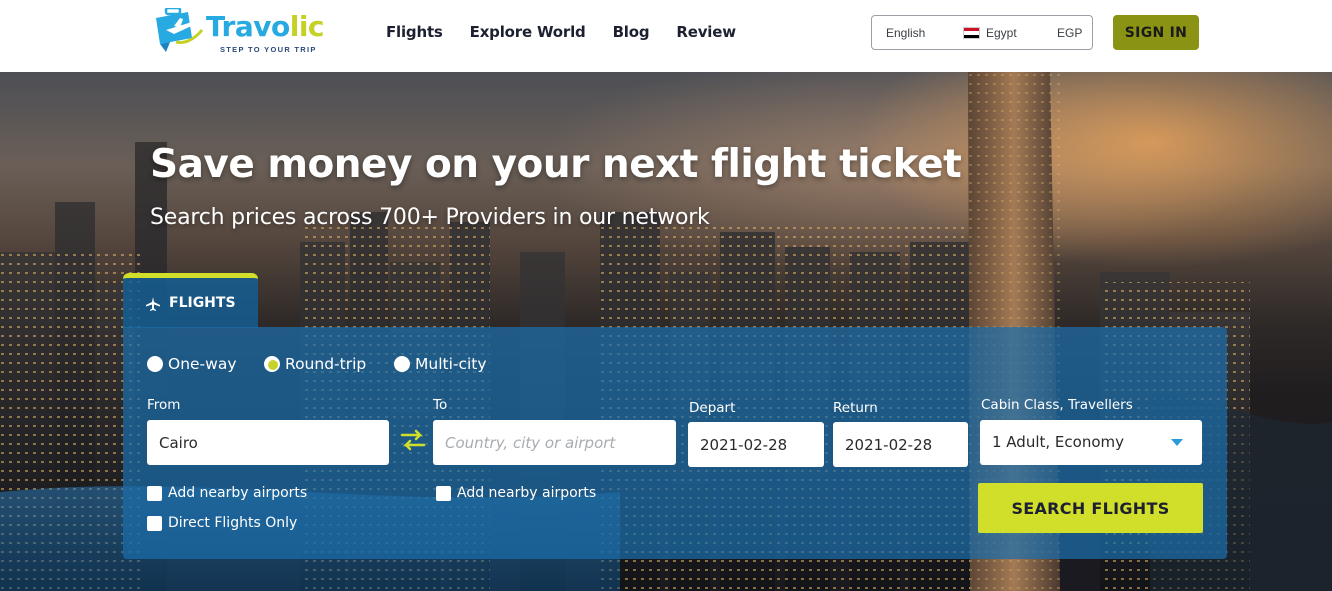 The height and width of the screenshot is (591, 1332). I want to click on to-label: To, so click(440, 405).